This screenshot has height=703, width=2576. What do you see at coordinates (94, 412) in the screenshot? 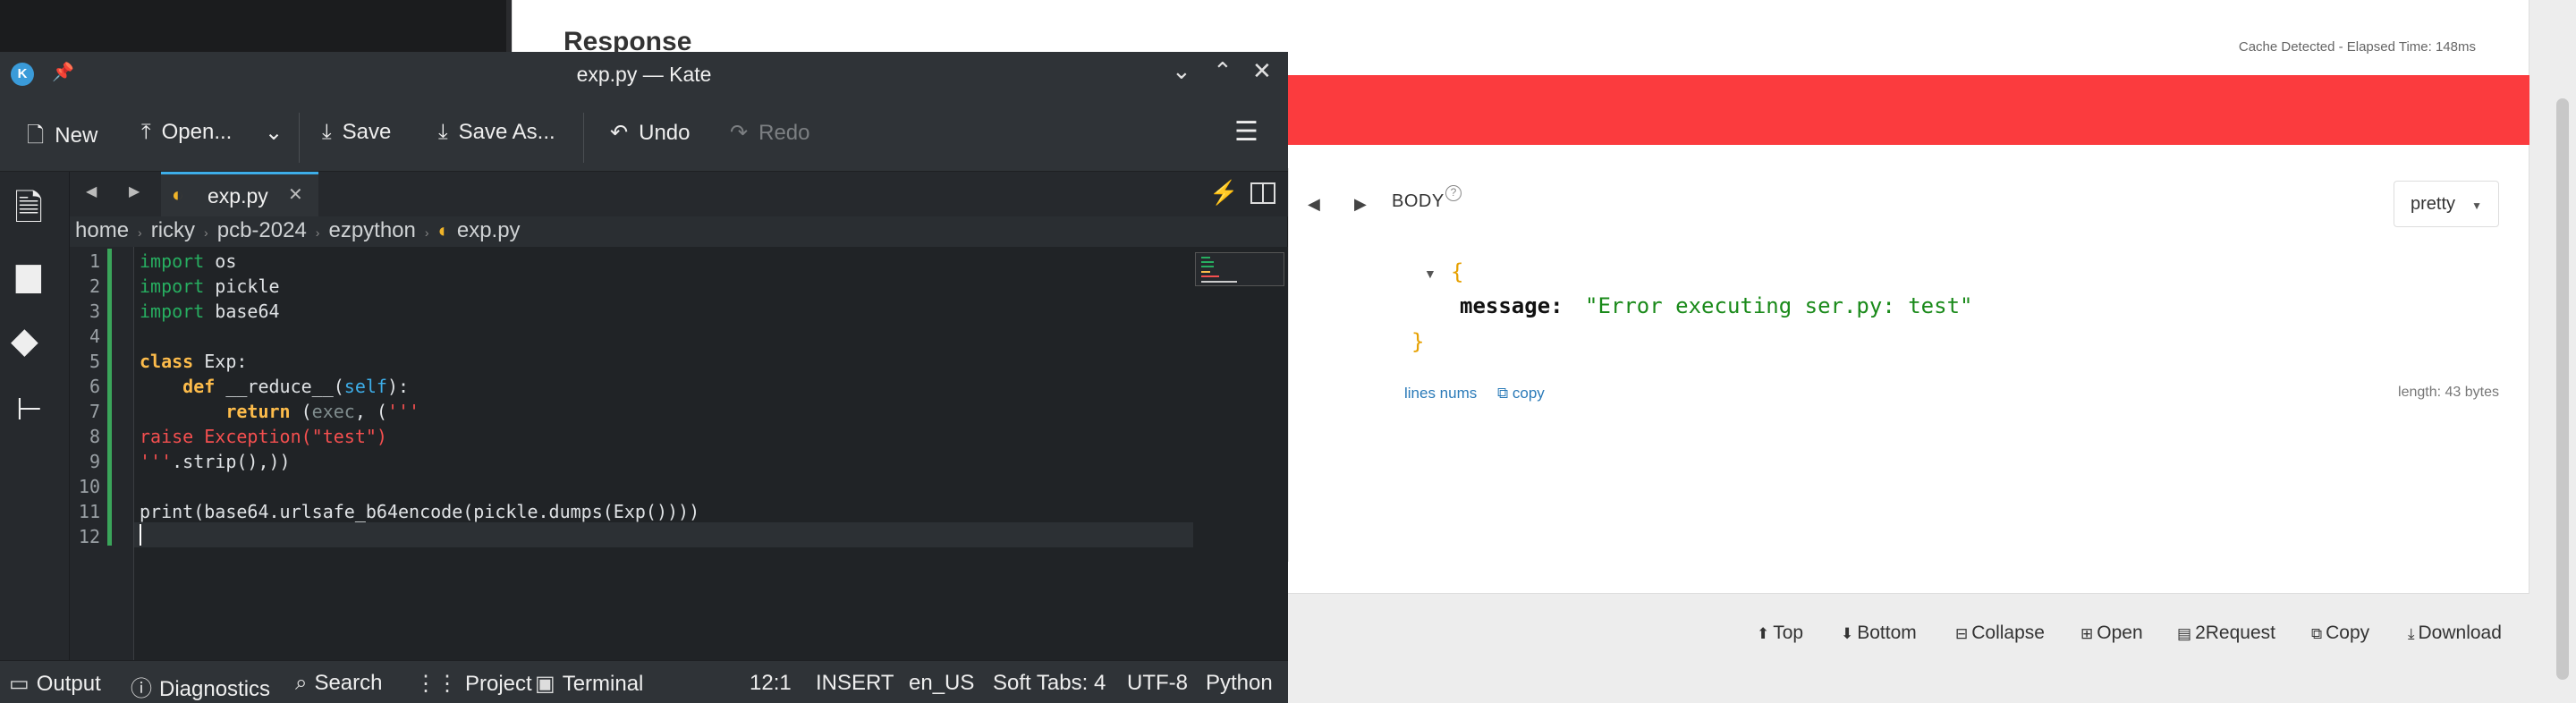
I see `line-number: 7` at bounding box center [94, 412].